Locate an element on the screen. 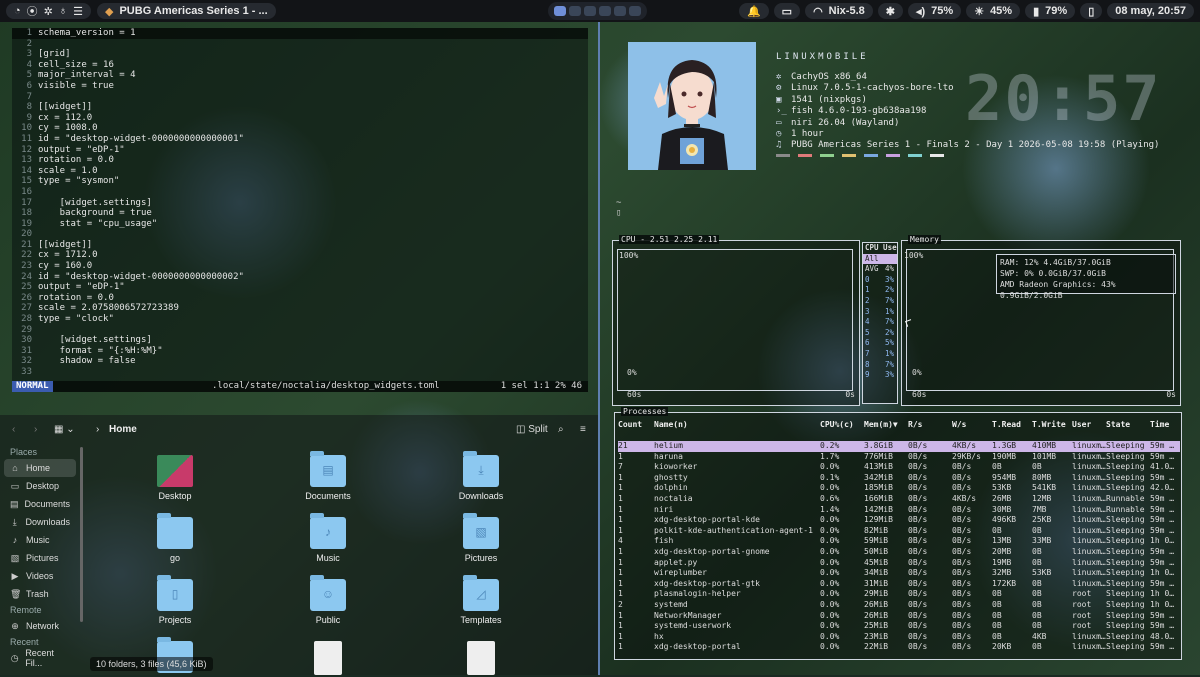 Image resolution: width=1200 pixels, height=677 pixels. shell-prompt: ~ ▯ is located at coordinates (618, 208).